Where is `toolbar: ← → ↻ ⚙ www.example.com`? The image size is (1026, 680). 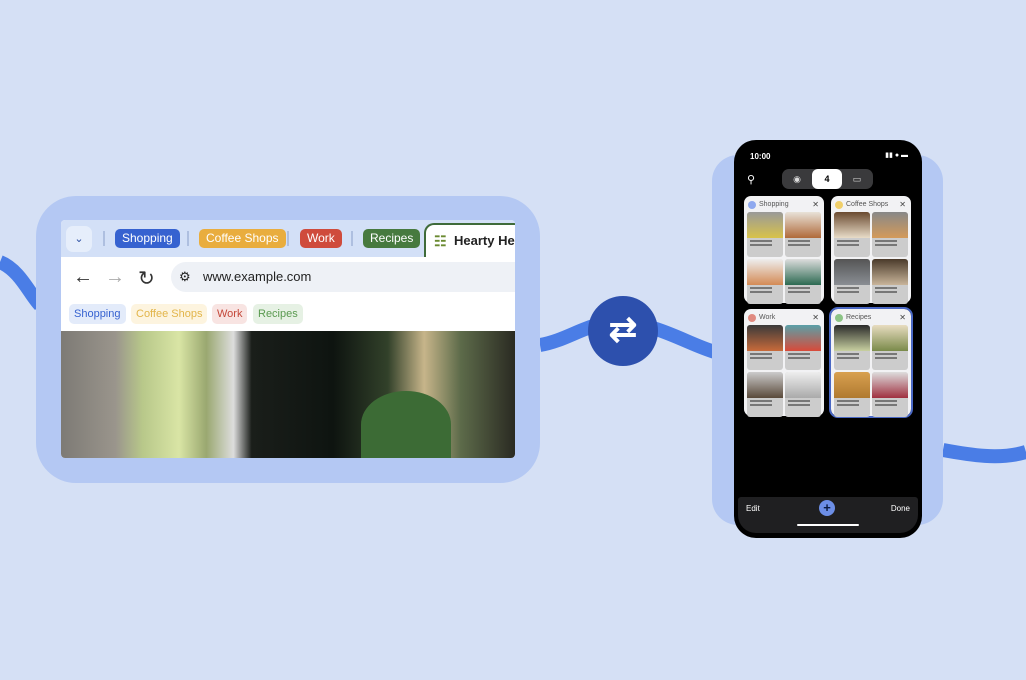 toolbar: ← → ↻ ⚙ www.example.com is located at coordinates (288, 277).